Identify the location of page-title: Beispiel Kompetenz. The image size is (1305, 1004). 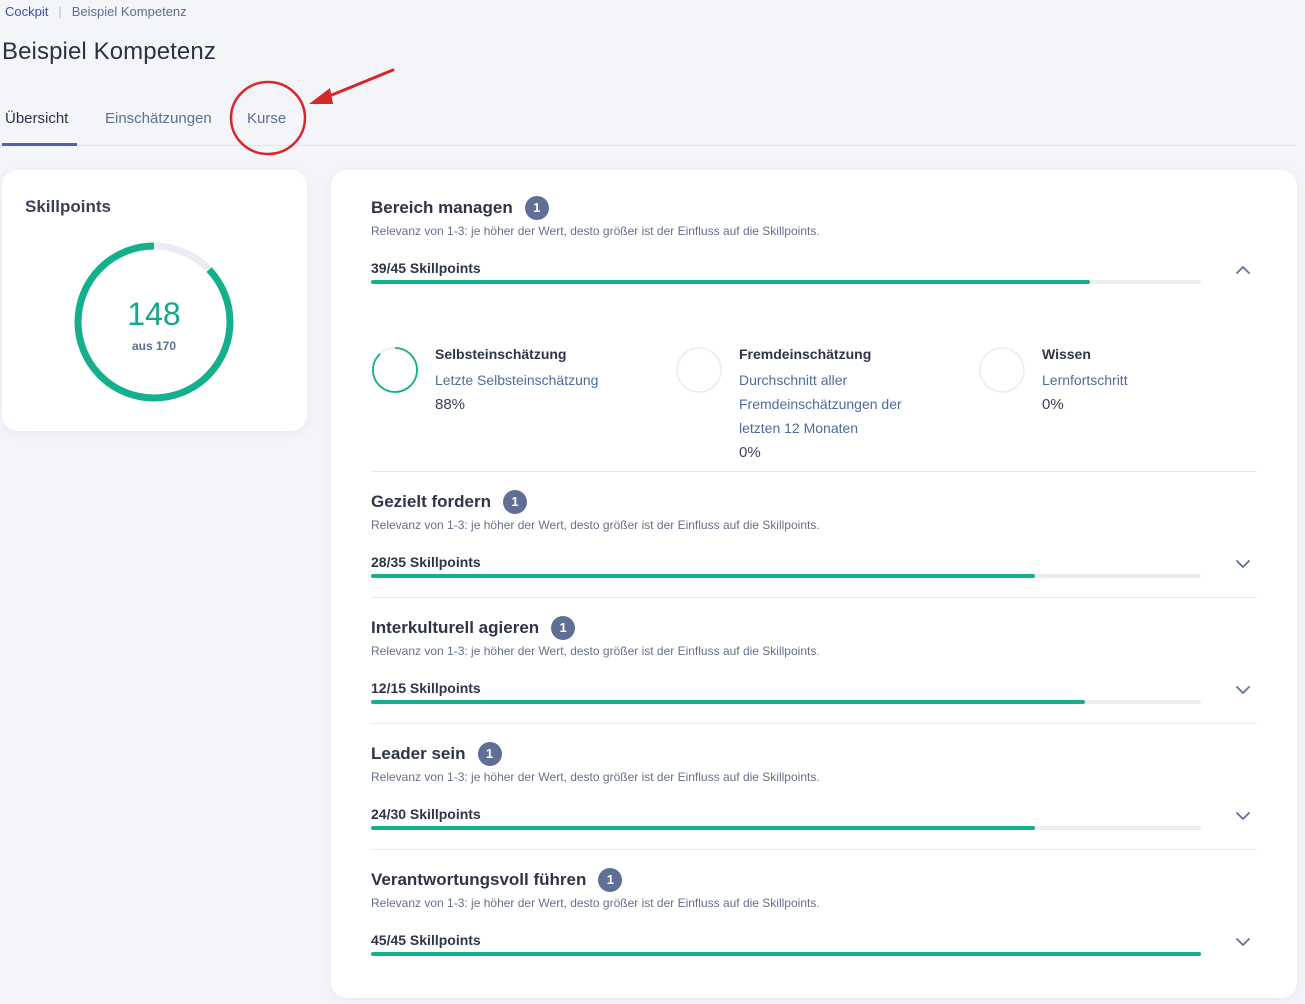
(109, 51).